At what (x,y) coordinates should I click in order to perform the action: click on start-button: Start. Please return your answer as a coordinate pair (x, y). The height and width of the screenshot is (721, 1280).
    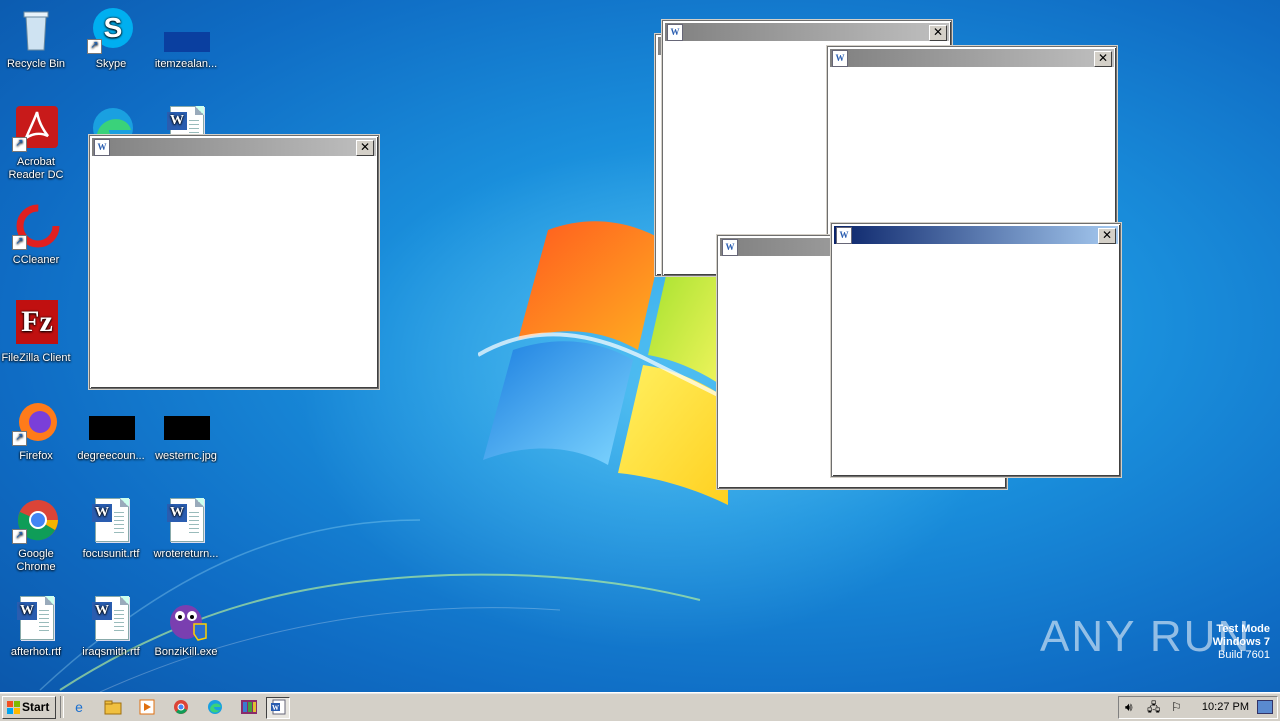
    Looking at the image, I should click on (29, 707).